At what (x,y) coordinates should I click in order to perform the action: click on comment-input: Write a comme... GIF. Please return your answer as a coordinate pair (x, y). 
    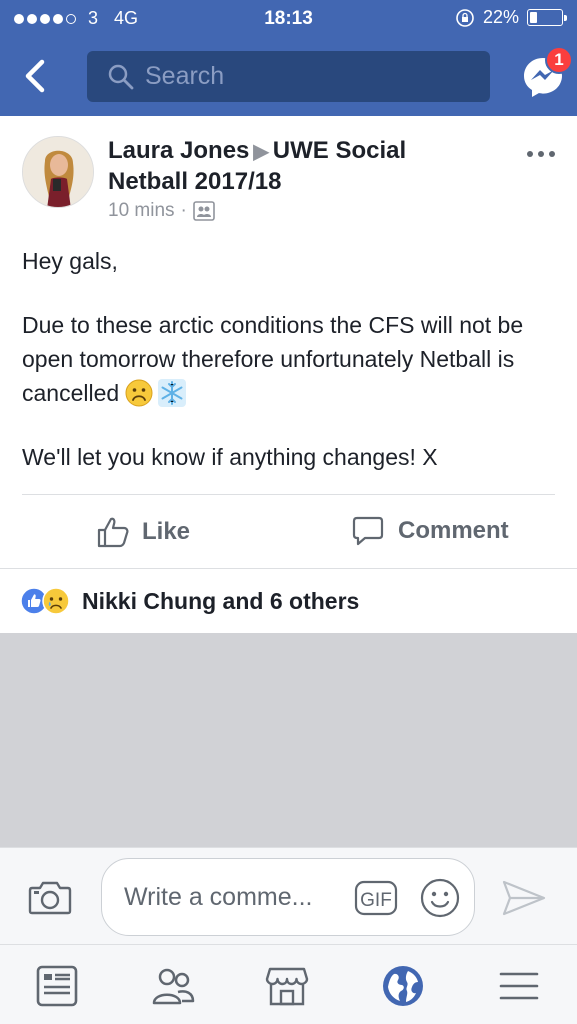
    Looking at the image, I should click on (288, 897).